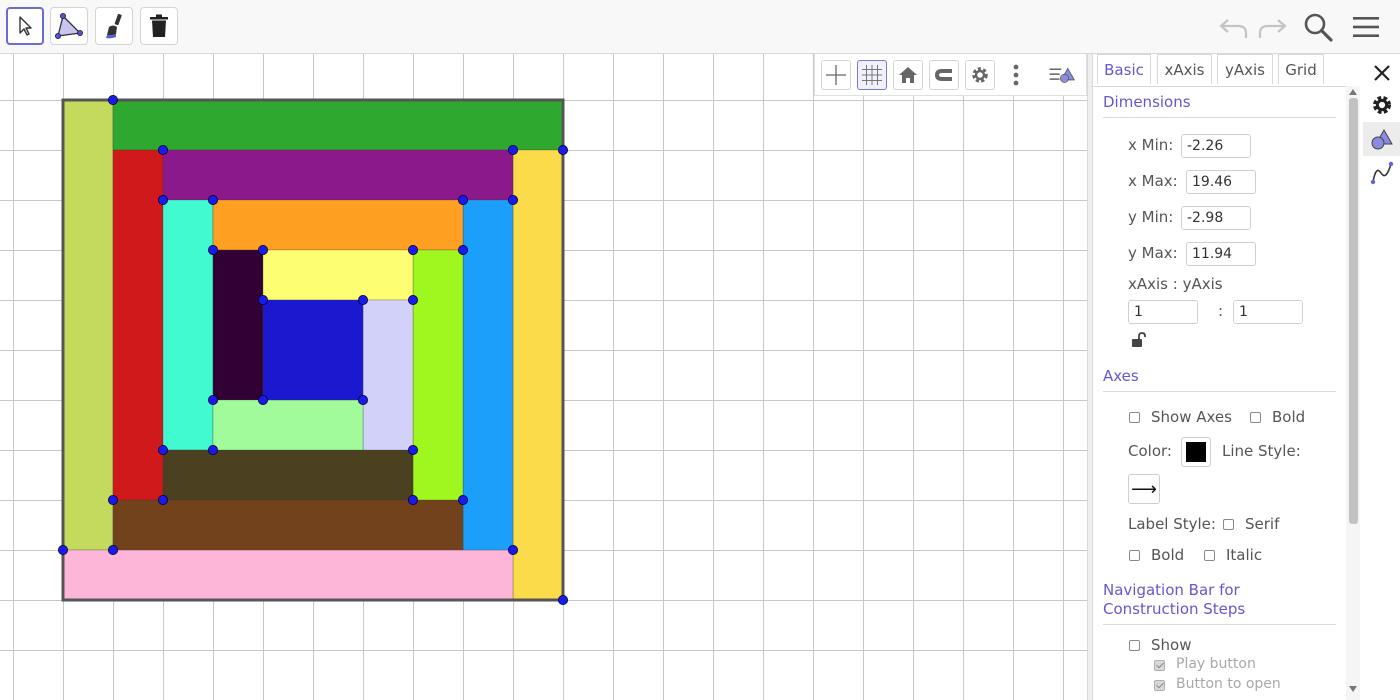 Image resolution: width=1400 pixels, height=700 pixels. Describe the element at coordinates (288, 525) in the screenshot. I see `polygon-brown-strip` at that location.